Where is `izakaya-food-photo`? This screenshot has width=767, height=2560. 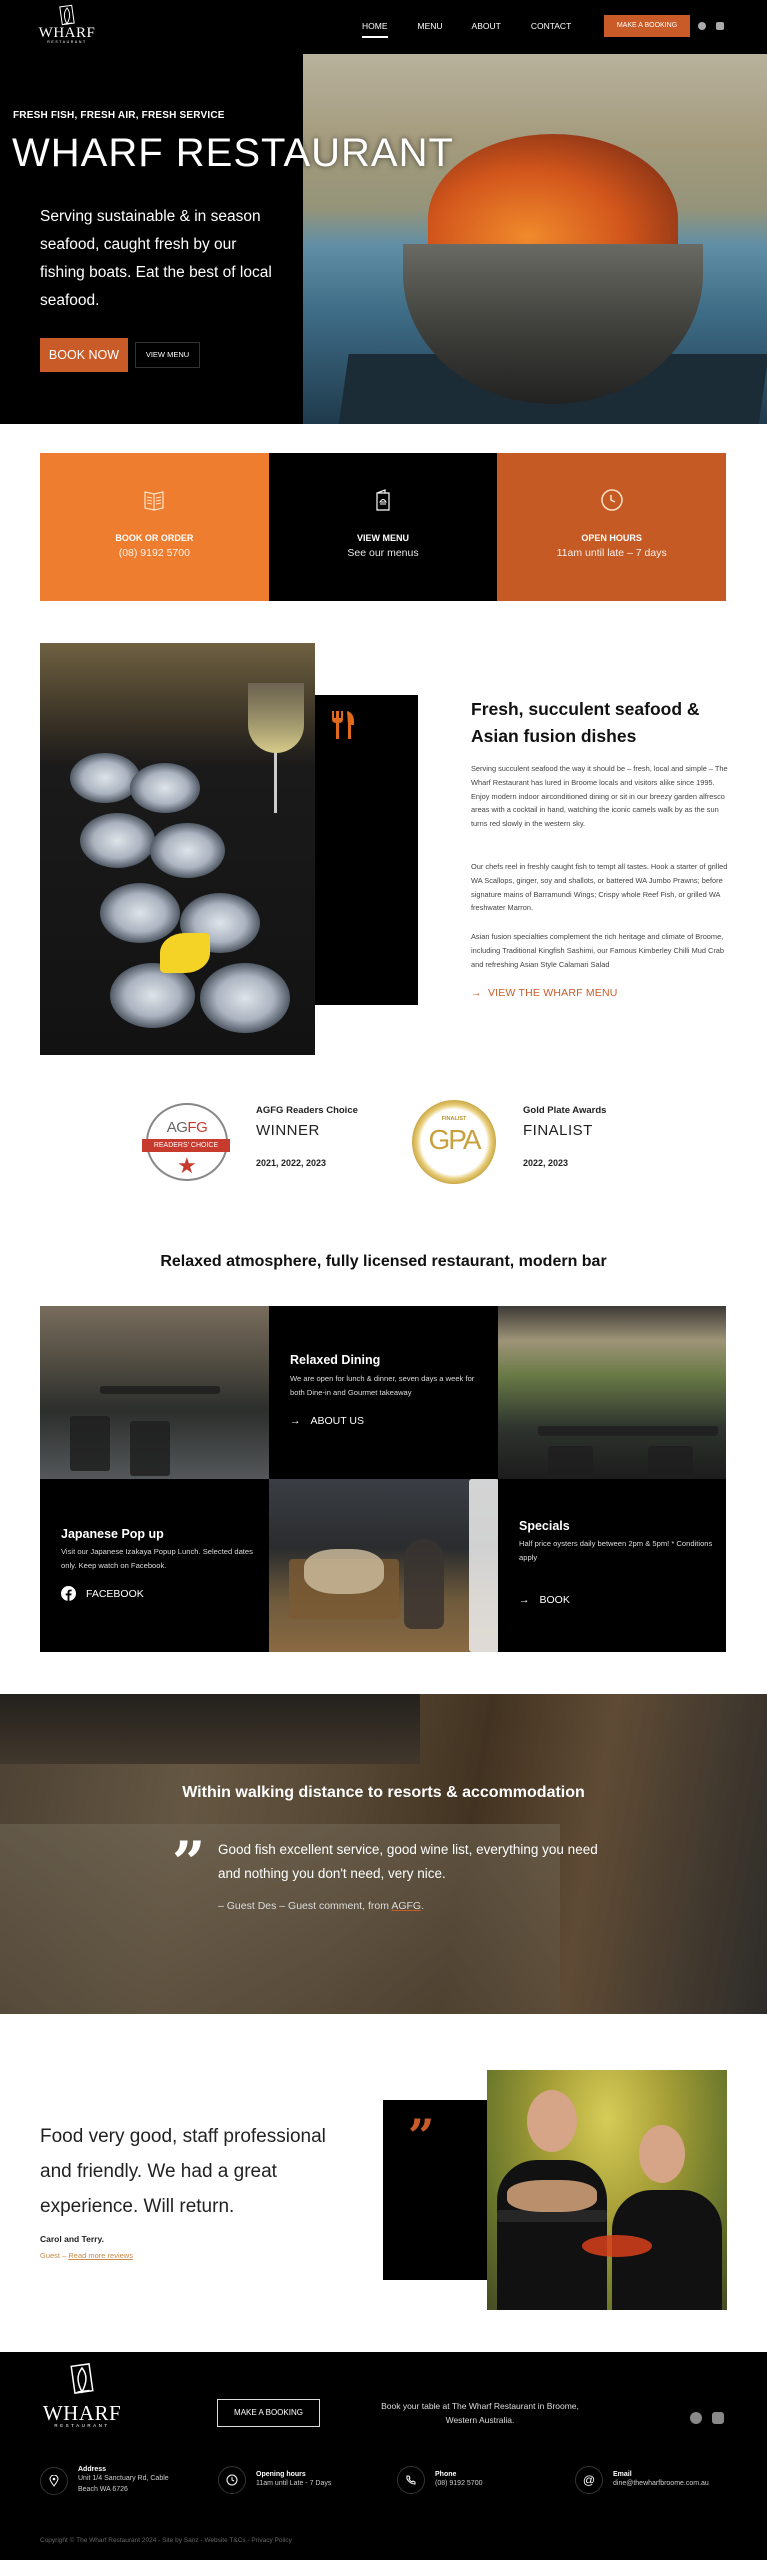
izakaya-food-photo is located at coordinates (383, 1565).